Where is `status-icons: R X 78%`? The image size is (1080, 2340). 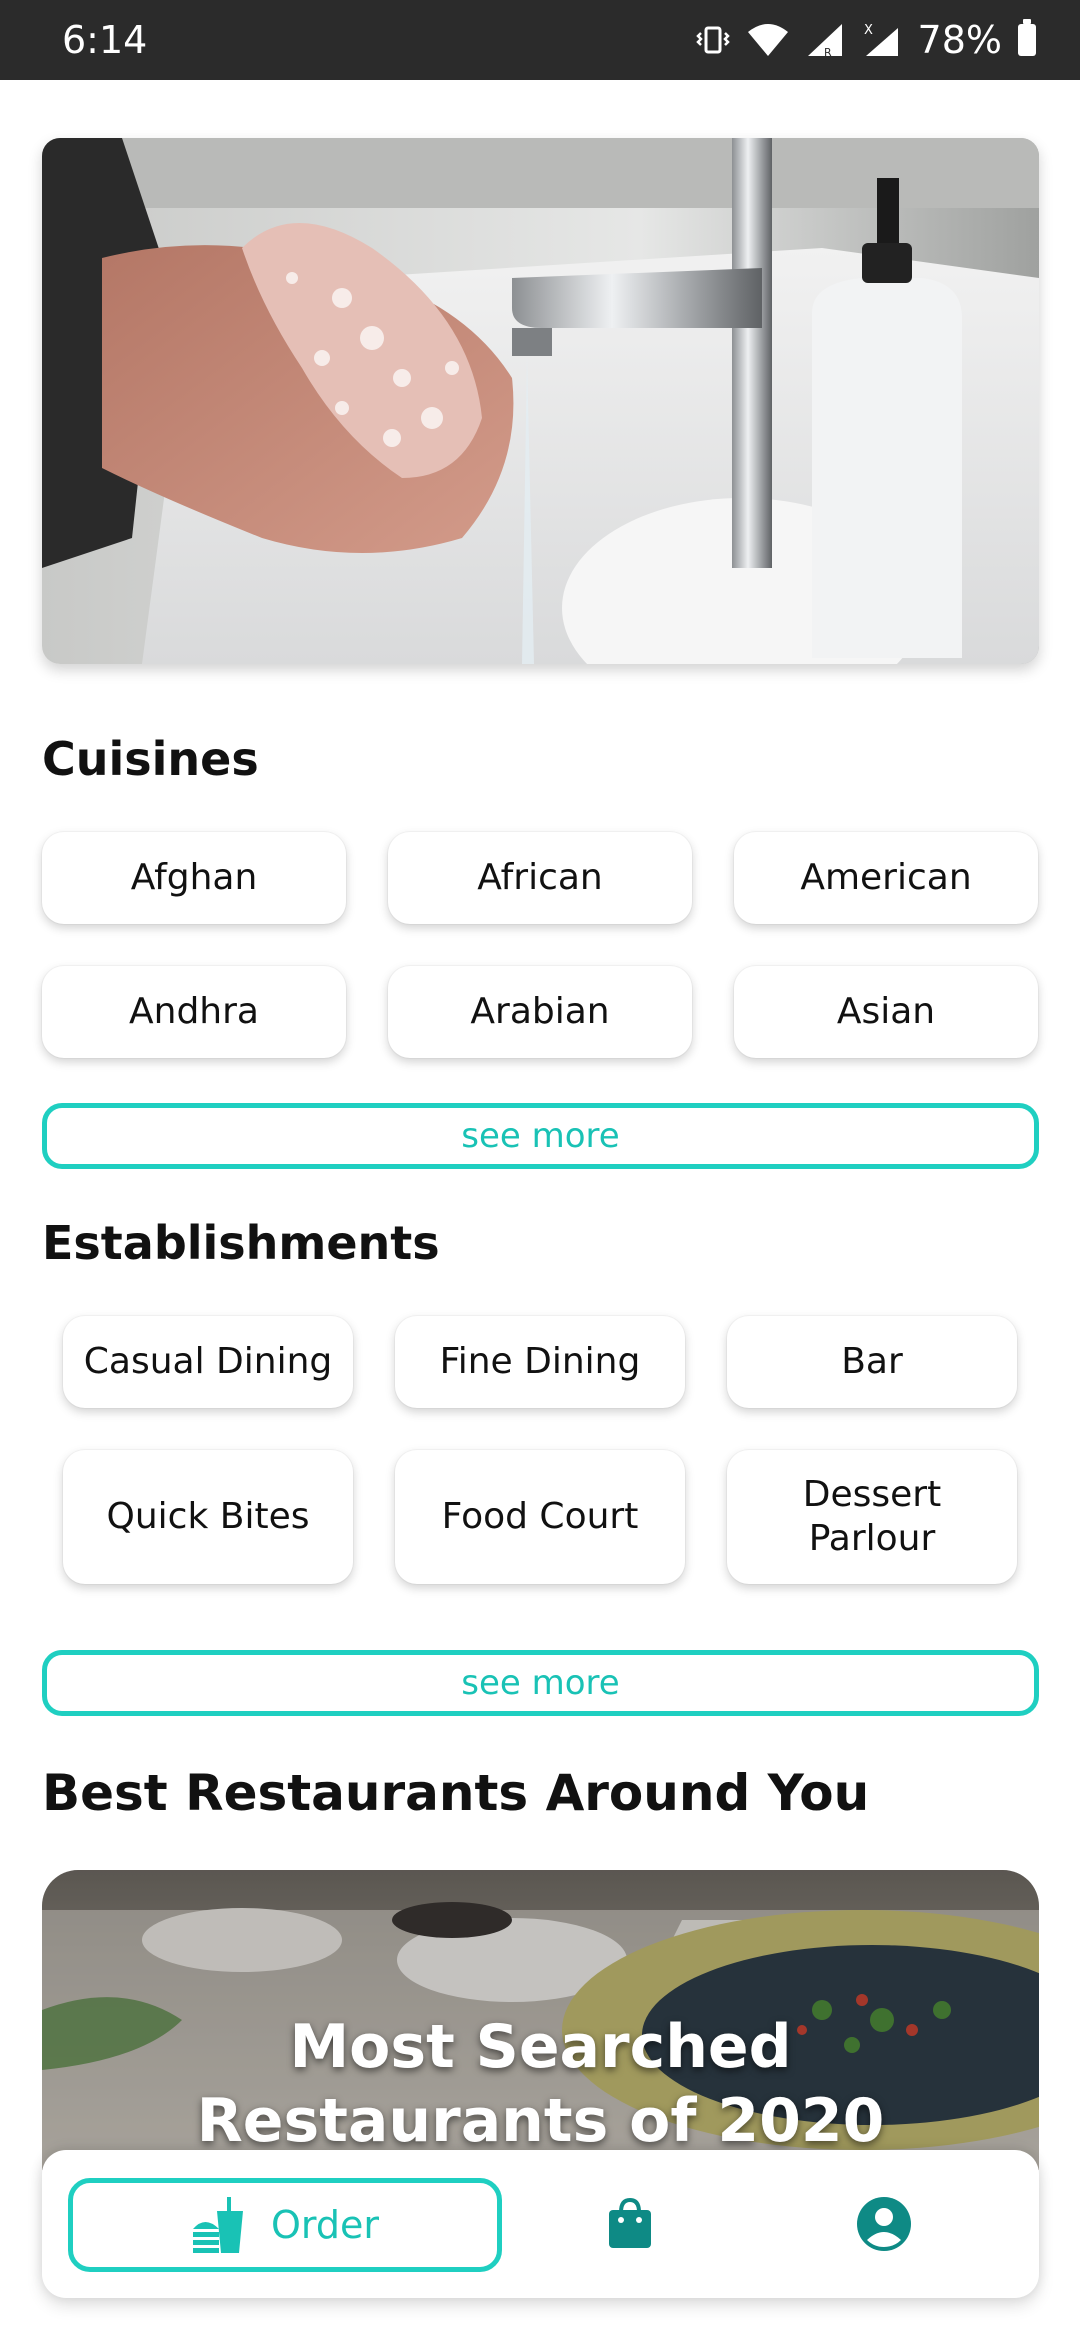 status-icons: R X 78% is located at coordinates (865, 40).